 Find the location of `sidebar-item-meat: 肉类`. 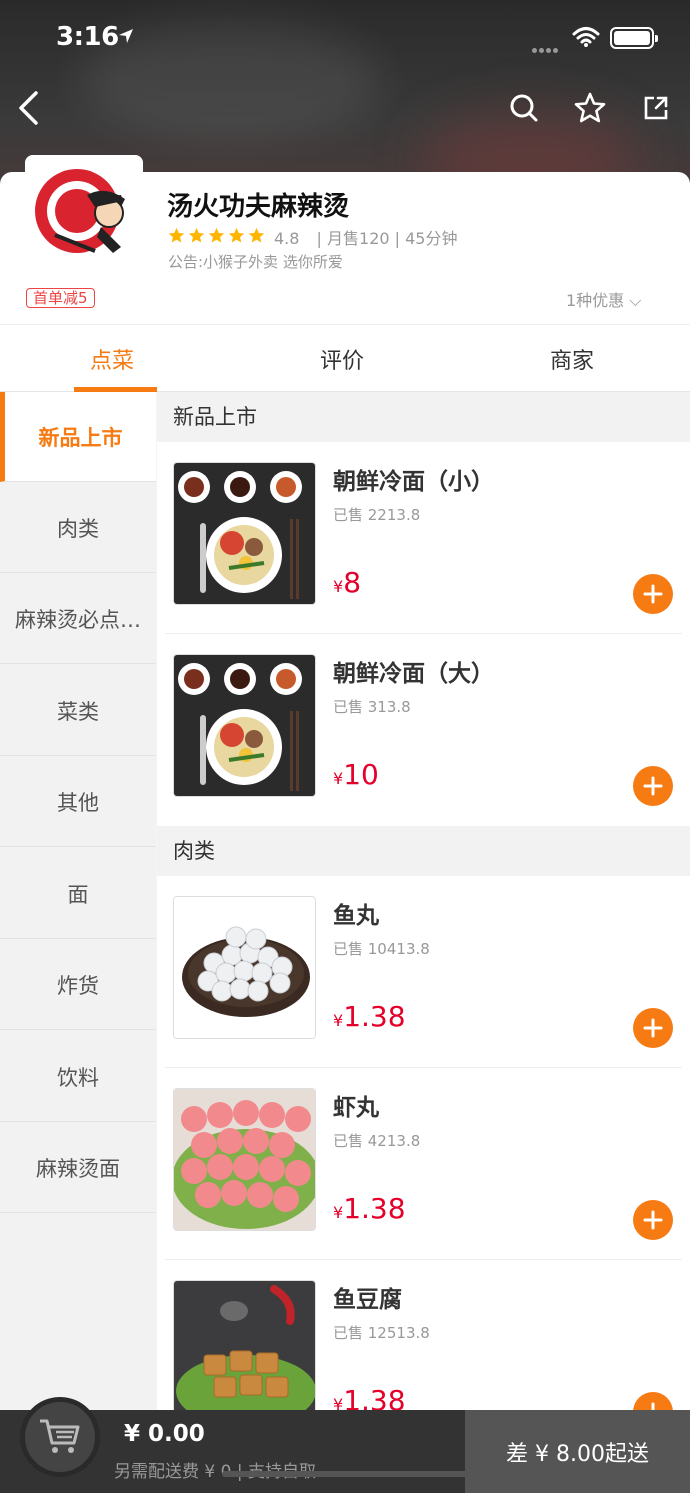

sidebar-item-meat: 肉类 is located at coordinates (78, 528).